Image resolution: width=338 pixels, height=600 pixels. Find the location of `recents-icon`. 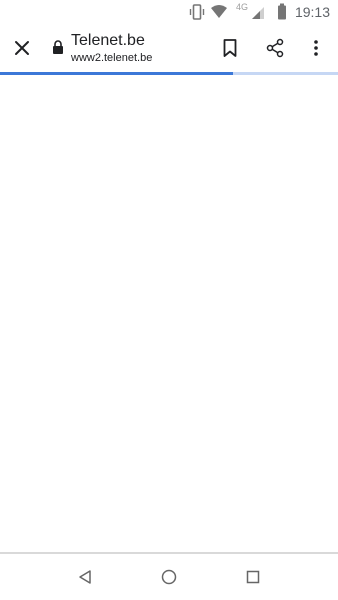

recents-icon is located at coordinates (253, 577).